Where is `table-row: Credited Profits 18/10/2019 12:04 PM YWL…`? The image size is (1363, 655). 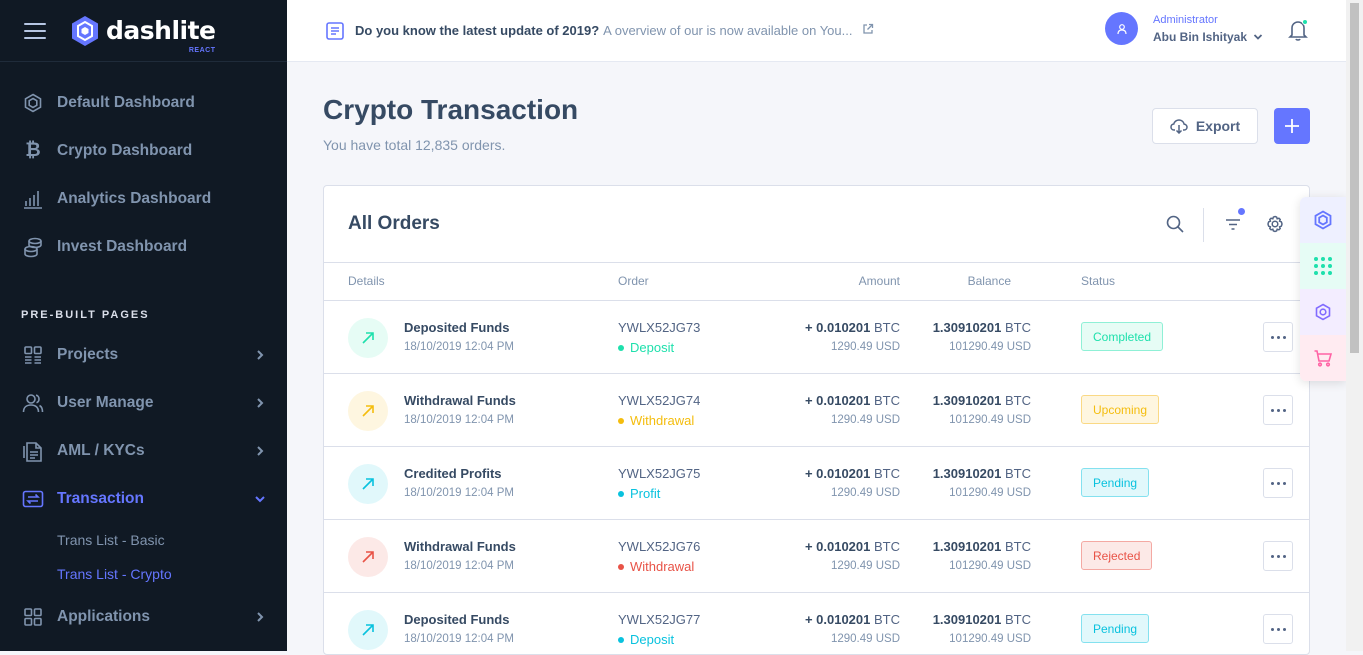 table-row: Credited Profits 18/10/2019 12:04 PM YWL… is located at coordinates (816, 483).